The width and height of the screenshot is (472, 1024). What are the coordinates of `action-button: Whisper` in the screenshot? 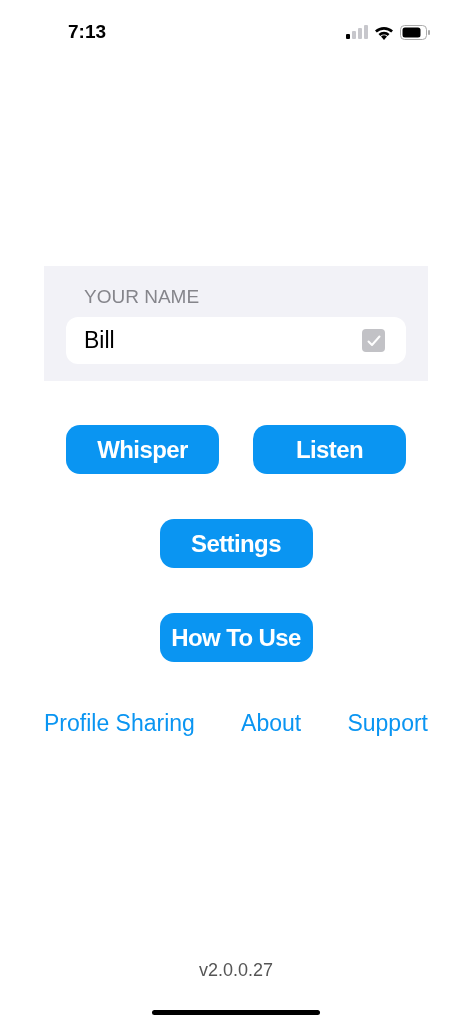 It's located at (142, 449).